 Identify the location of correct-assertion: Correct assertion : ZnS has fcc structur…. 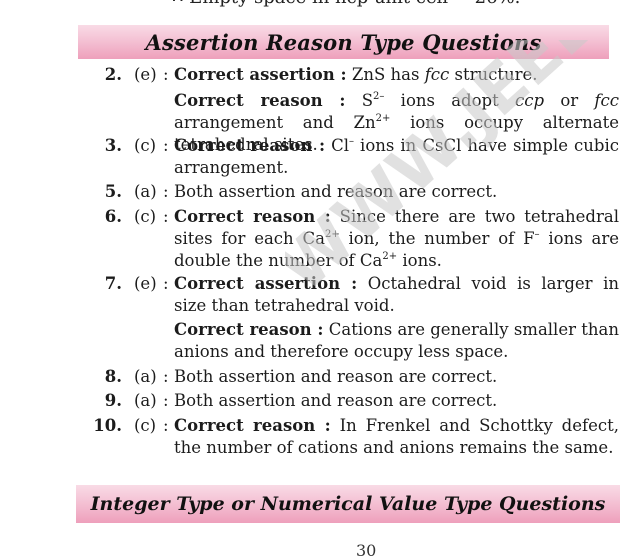
(356, 74).